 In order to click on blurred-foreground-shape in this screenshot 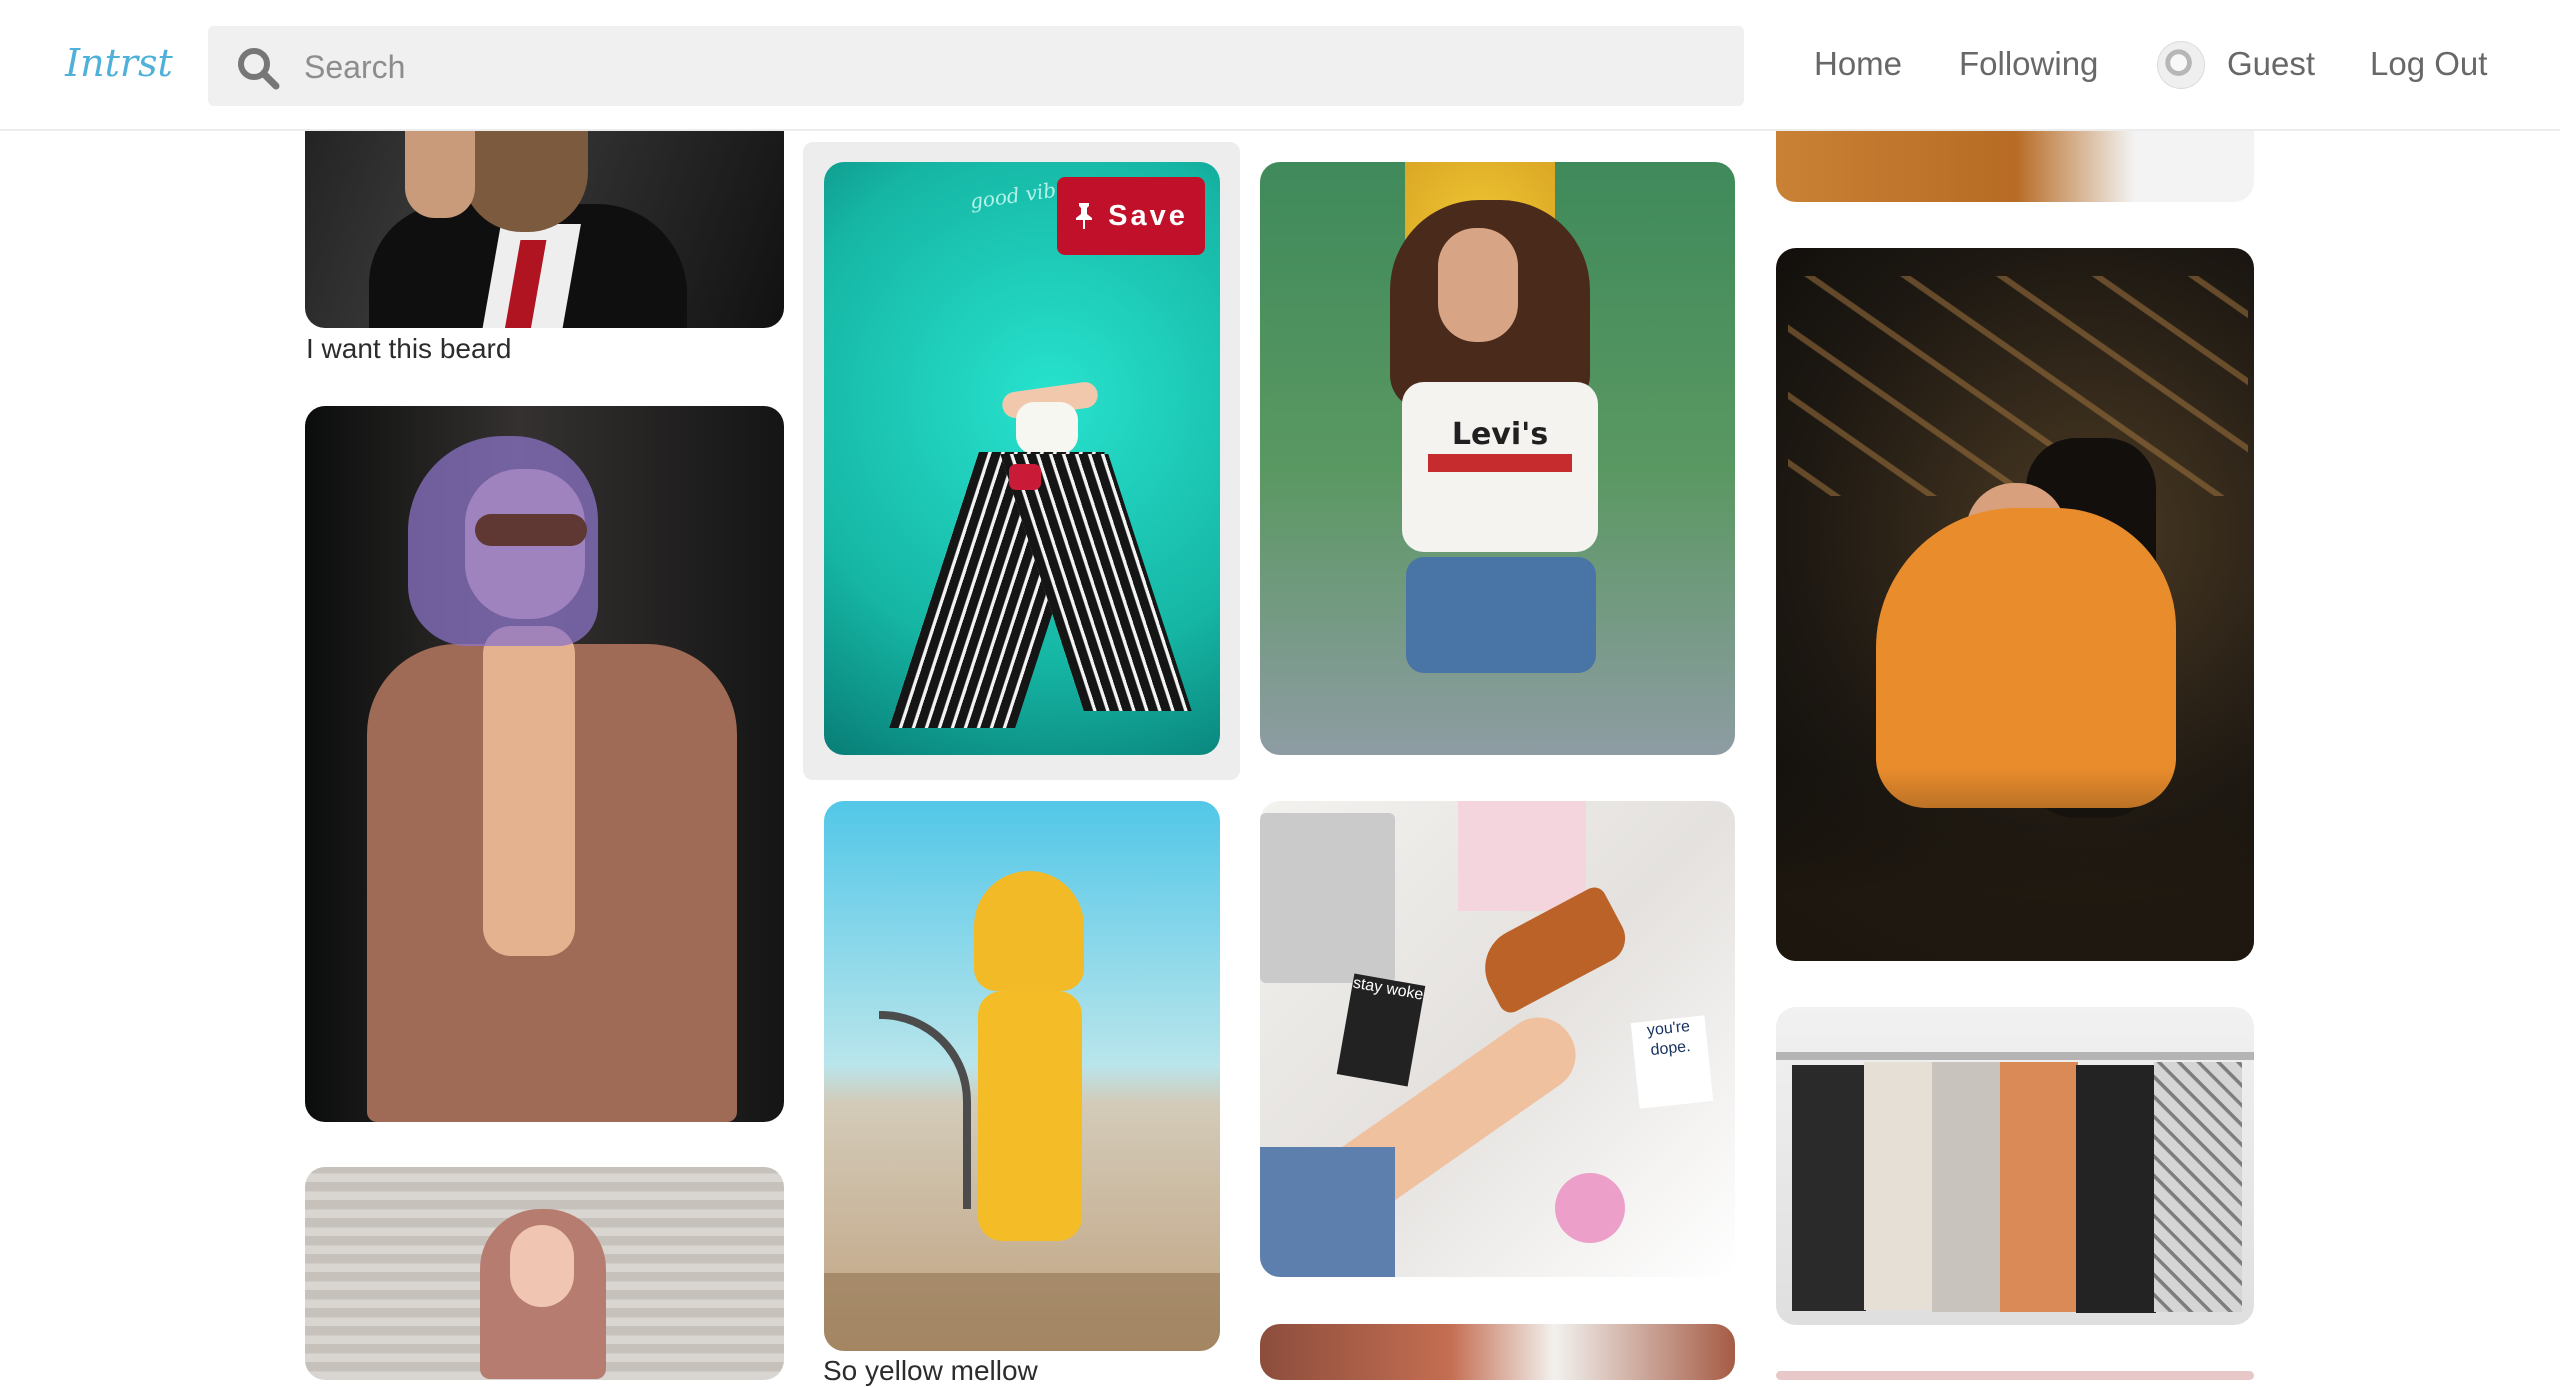, I will do `click(2015, 864)`.